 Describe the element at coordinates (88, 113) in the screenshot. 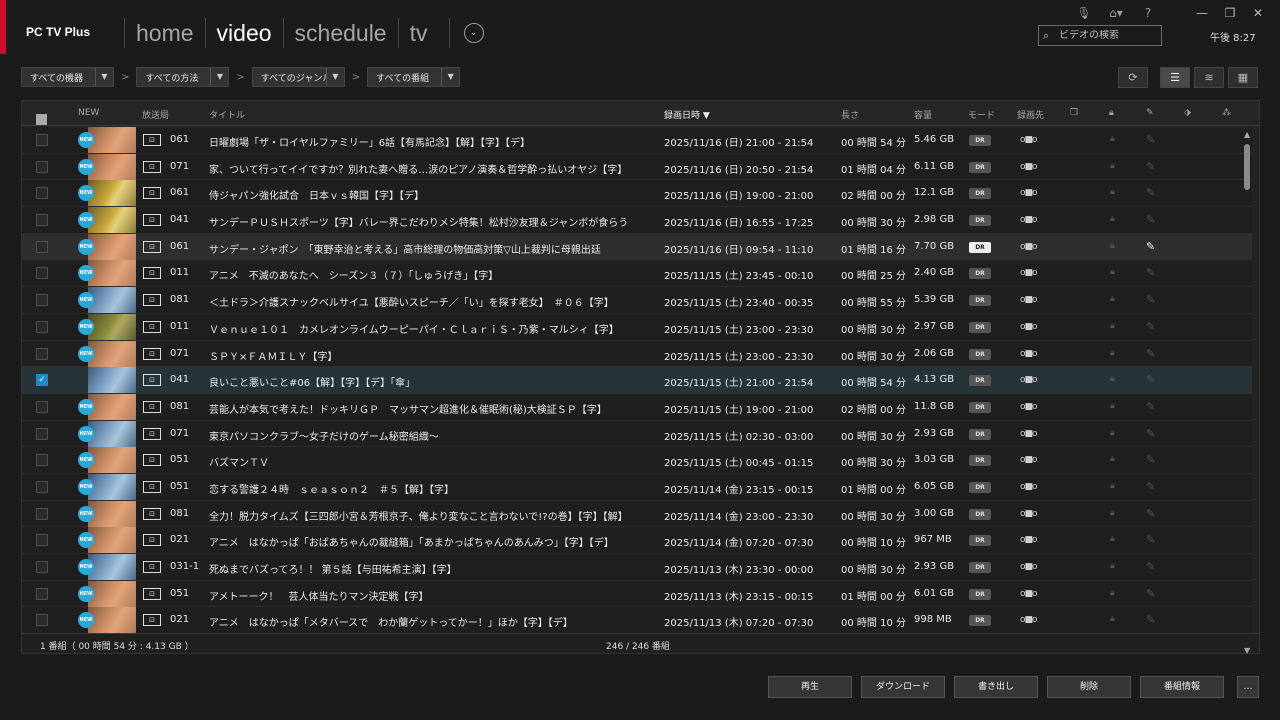

I see `col-new: NEW` at that location.